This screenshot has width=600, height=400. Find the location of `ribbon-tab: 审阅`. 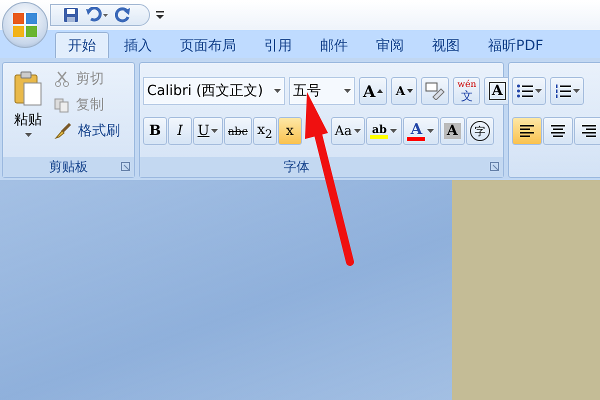

ribbon-tab: 审阅 is located at coordinates (390, 45).